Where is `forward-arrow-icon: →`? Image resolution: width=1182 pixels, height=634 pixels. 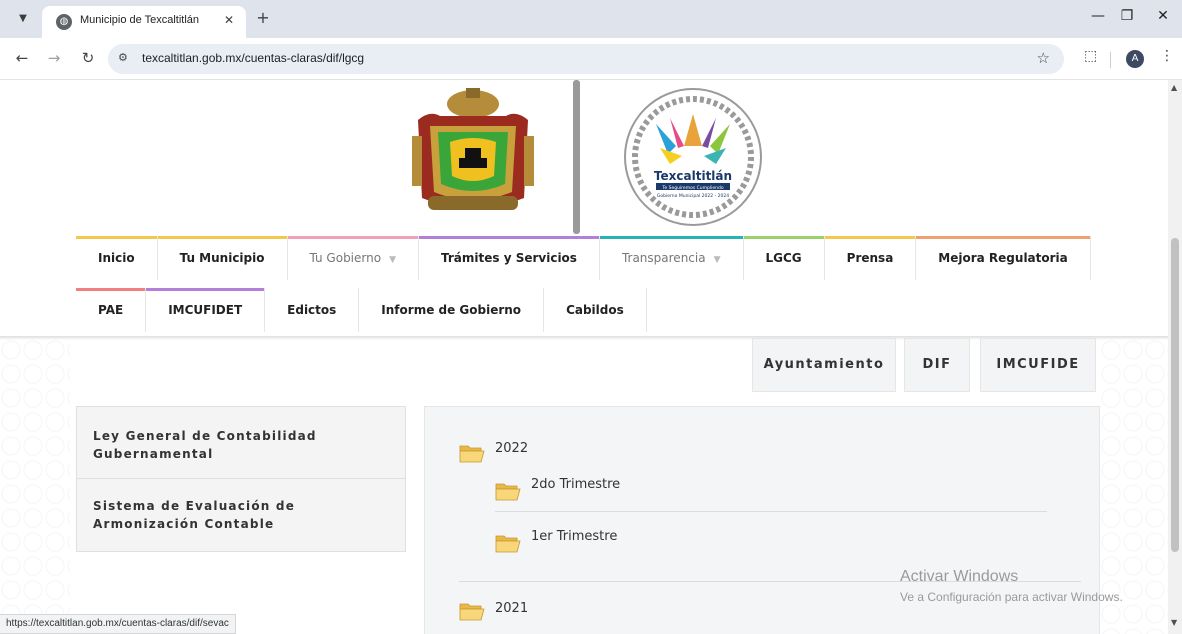
forward-arrow-icon: → is located at coordinates (54, 58).